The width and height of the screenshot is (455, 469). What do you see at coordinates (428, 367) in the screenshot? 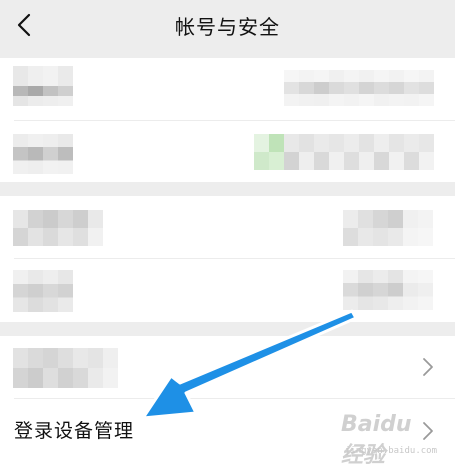
I see `chevron-right-icon` at bounding box center [428, 367].